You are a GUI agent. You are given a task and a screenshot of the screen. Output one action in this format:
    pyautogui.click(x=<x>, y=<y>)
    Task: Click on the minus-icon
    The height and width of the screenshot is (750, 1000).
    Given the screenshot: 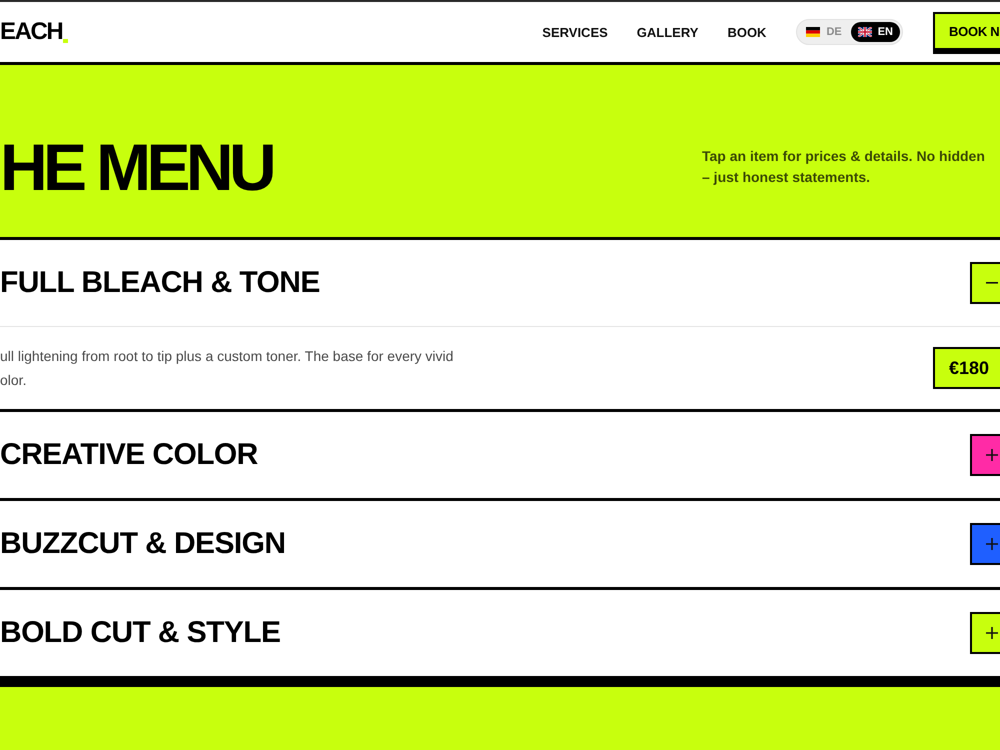 What is the action you would take?
    pyautogui.click(x=992, y=283)
    